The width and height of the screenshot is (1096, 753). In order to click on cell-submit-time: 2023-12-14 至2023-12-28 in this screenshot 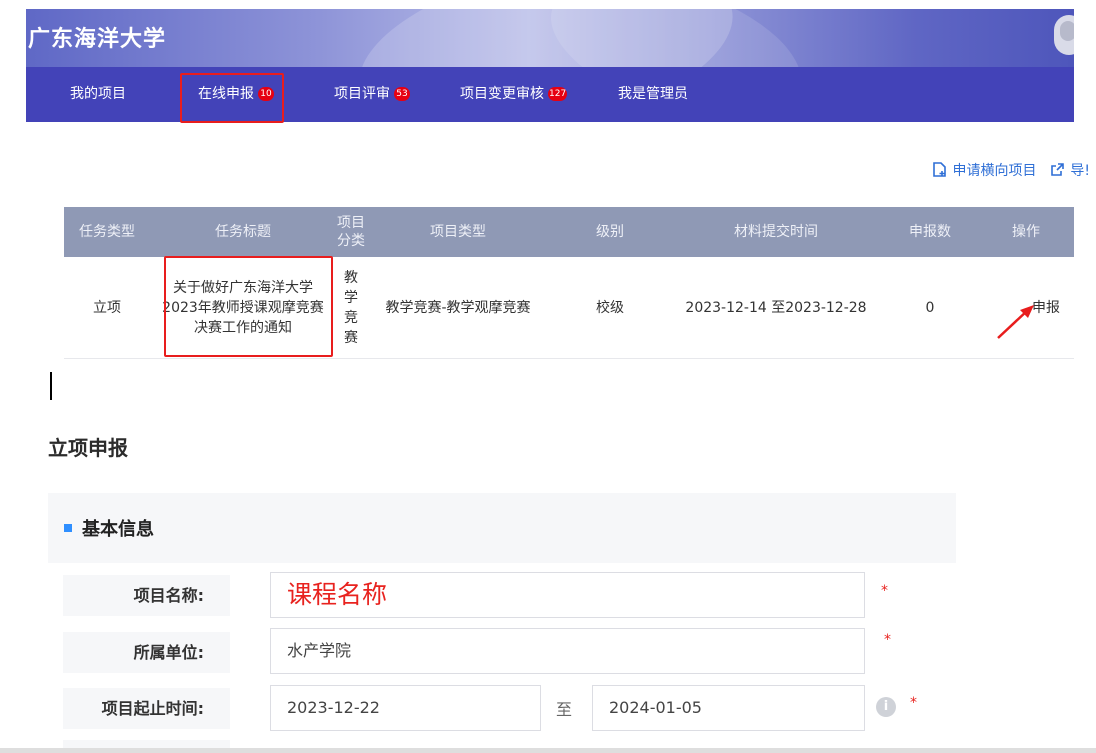, I will do `click(776, 308)`.